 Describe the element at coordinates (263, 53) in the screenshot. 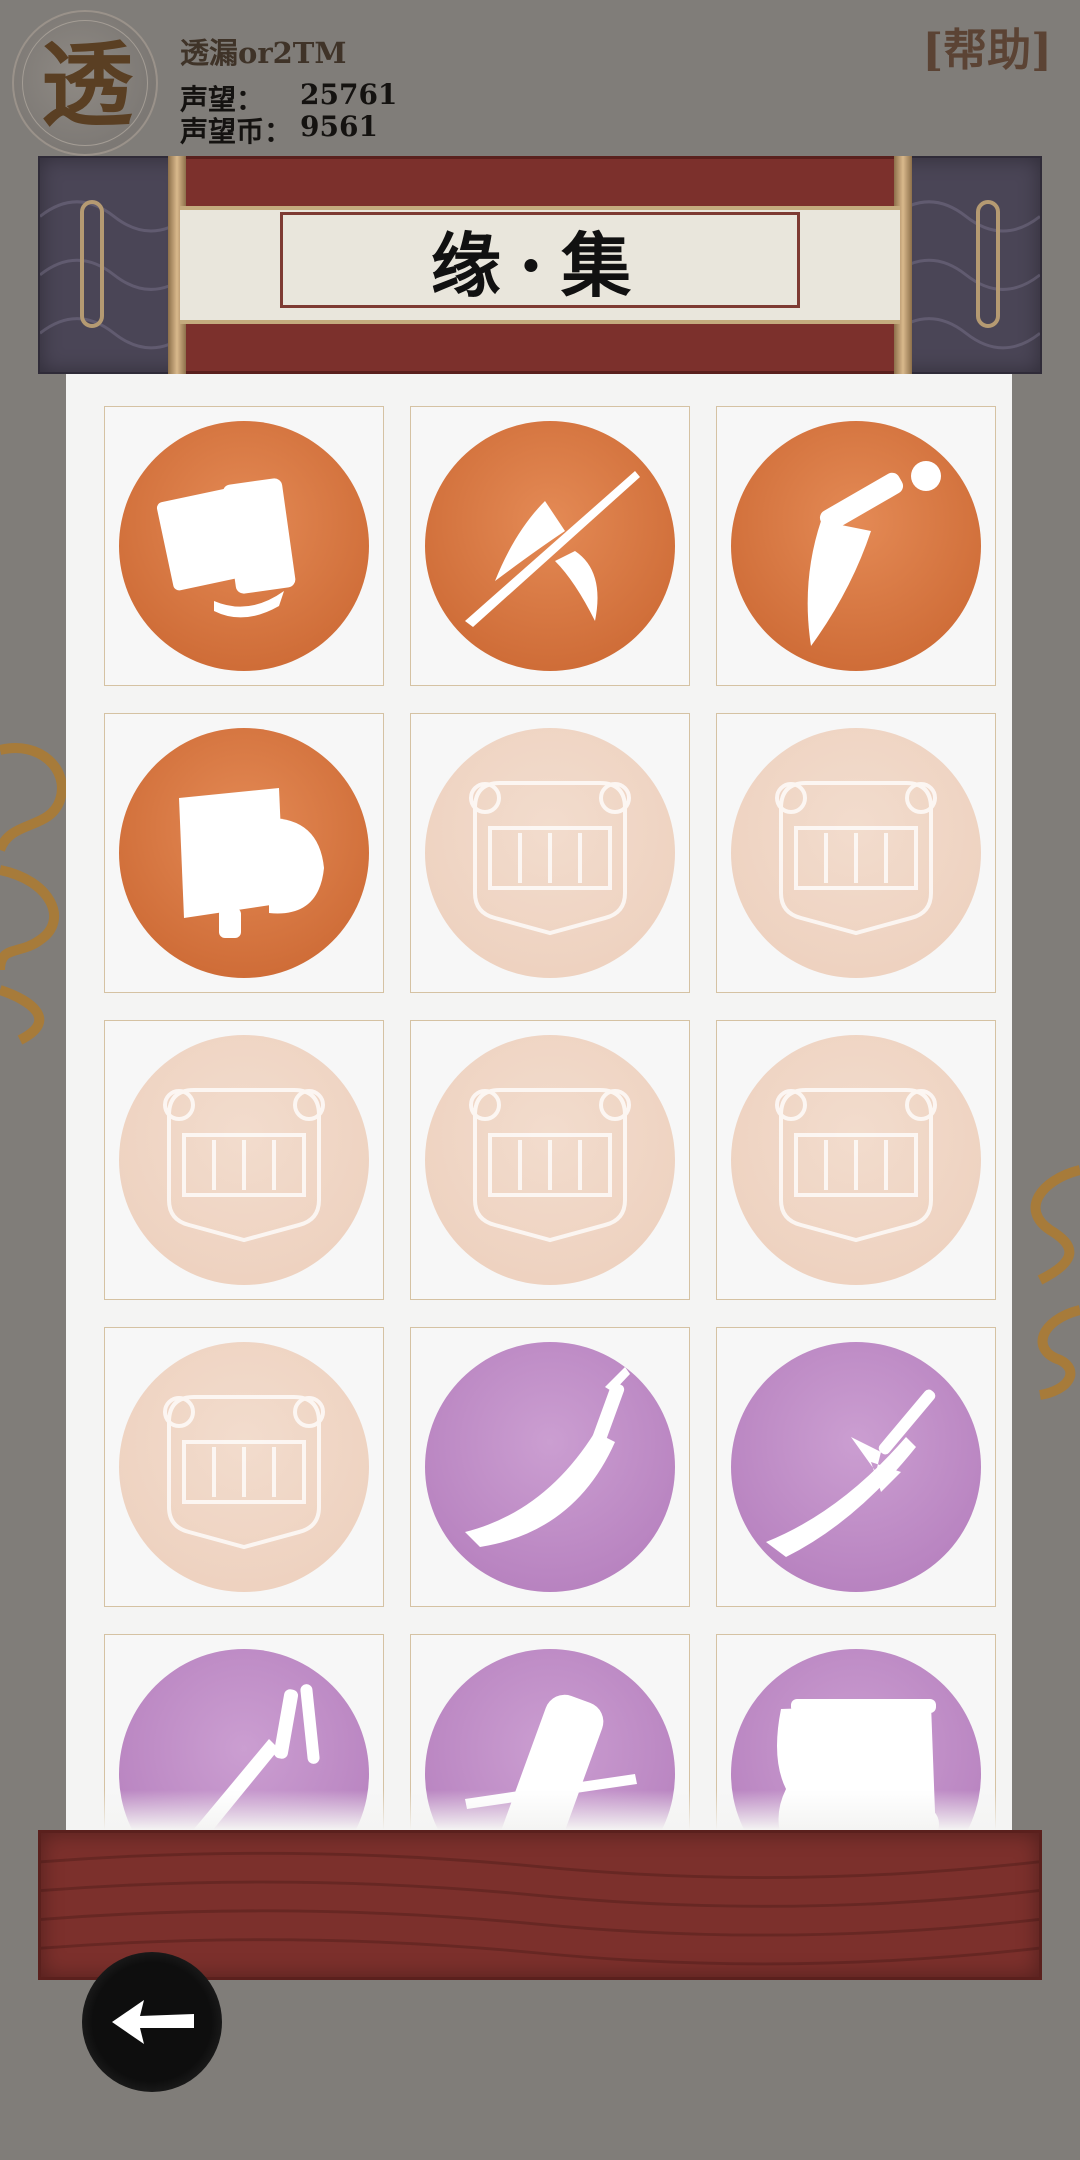

I see `player-name: 透漏or2TM` at that location.